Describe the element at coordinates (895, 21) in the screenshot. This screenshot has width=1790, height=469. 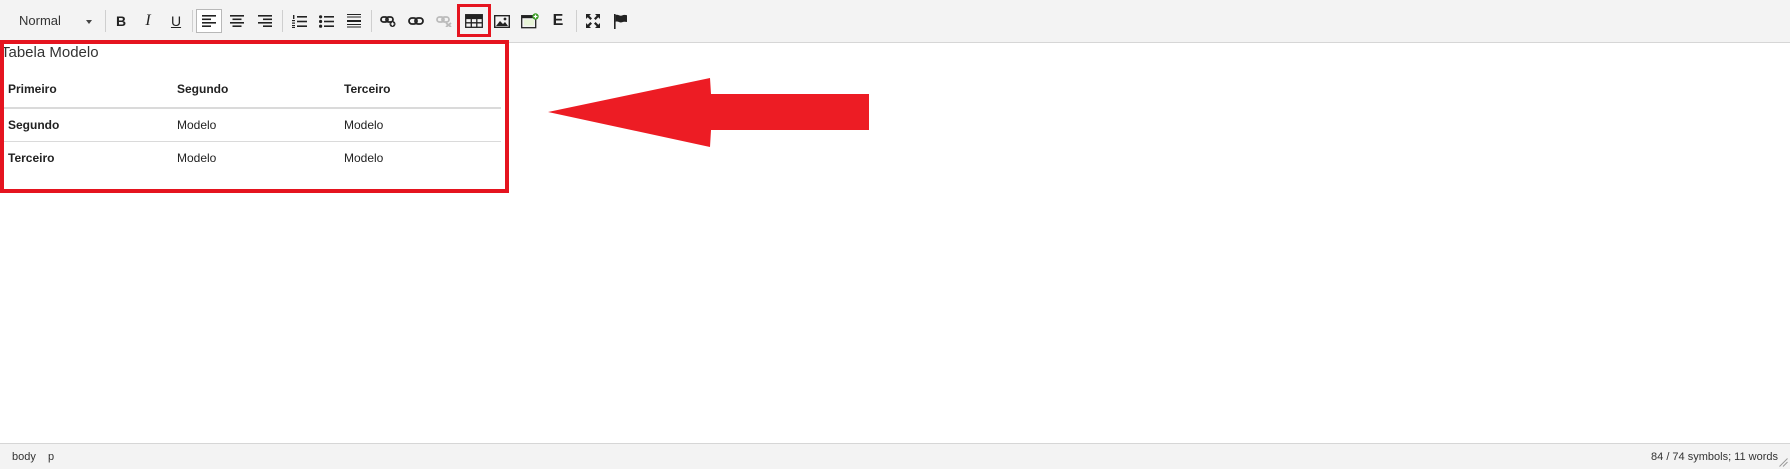
I see `editor-toolbar: Normal B I U E` at that location.